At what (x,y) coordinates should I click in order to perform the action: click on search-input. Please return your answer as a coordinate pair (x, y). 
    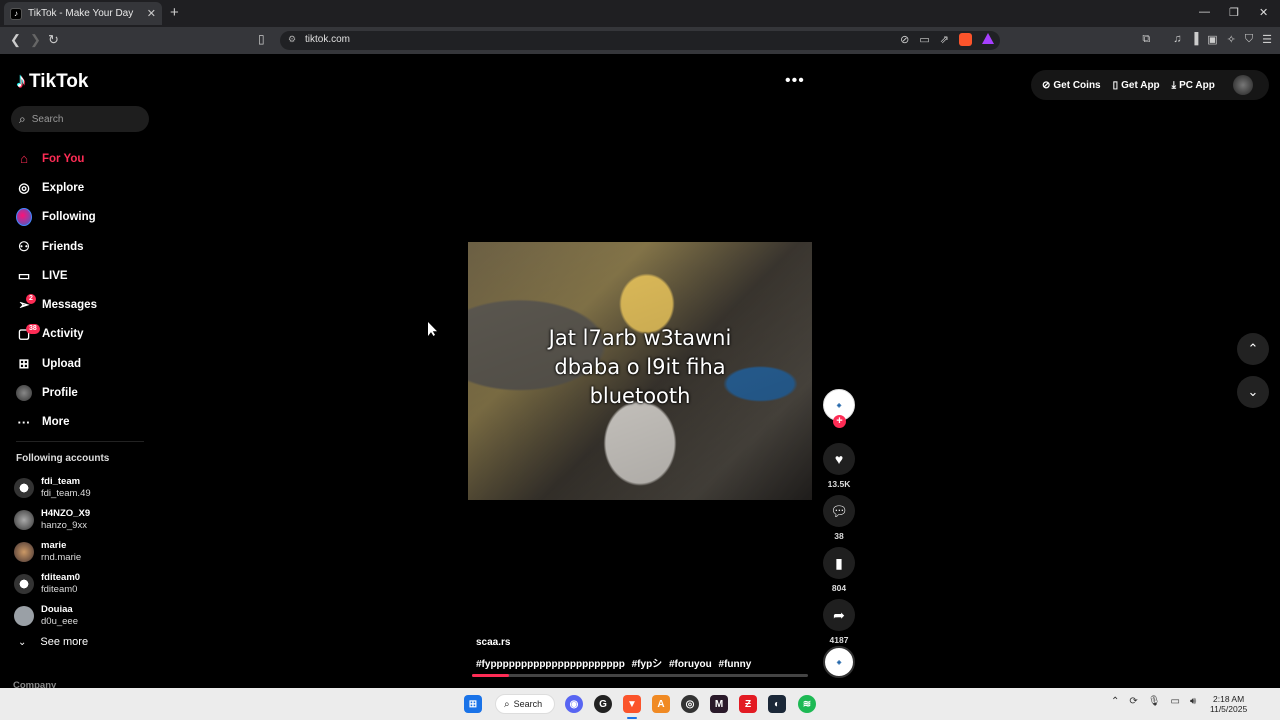
    Looking at the image, I should click on (81, 119).